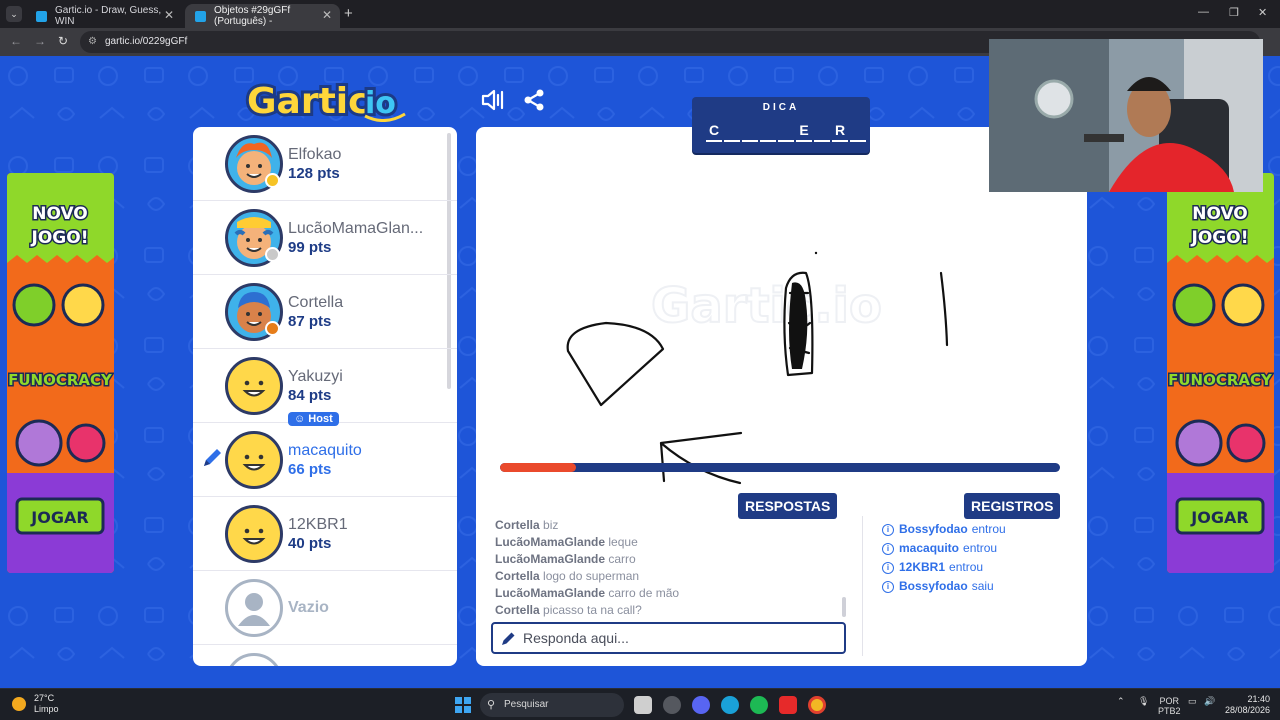  What do you see at coordinates (538, 467) in the screenshot?
I see `round-timer-fill` at bounding box center [538, 467].